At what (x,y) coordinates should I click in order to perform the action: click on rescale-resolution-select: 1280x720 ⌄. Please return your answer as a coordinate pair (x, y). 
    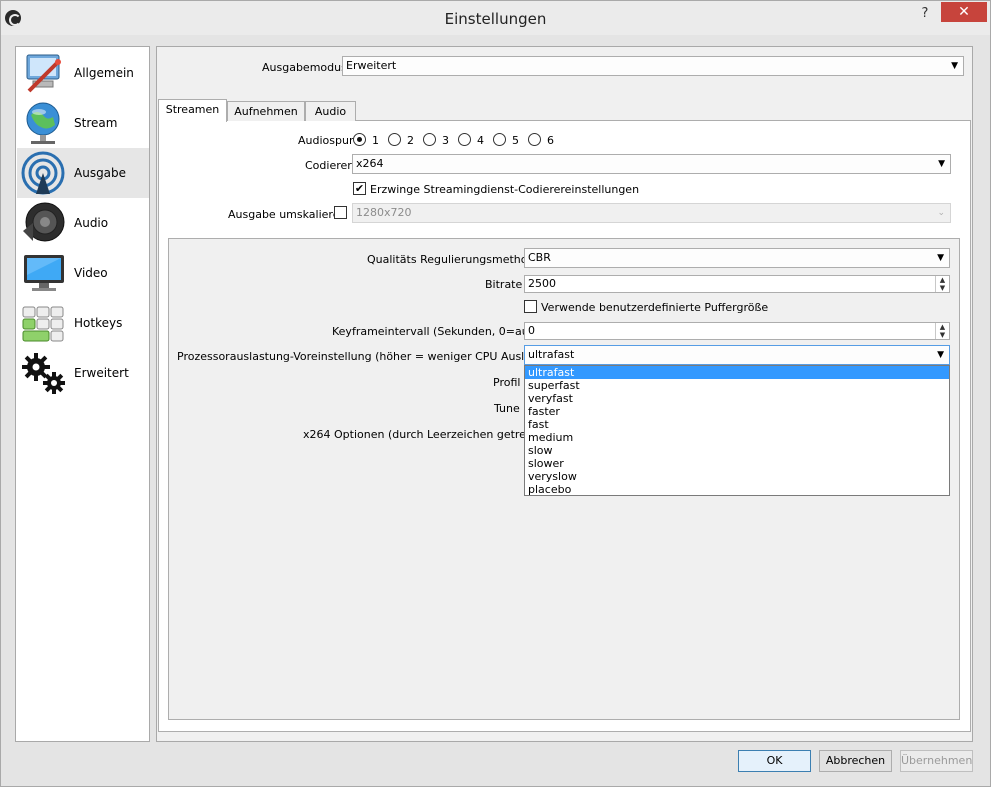
    Looking at the image, I should click on (651, 213).